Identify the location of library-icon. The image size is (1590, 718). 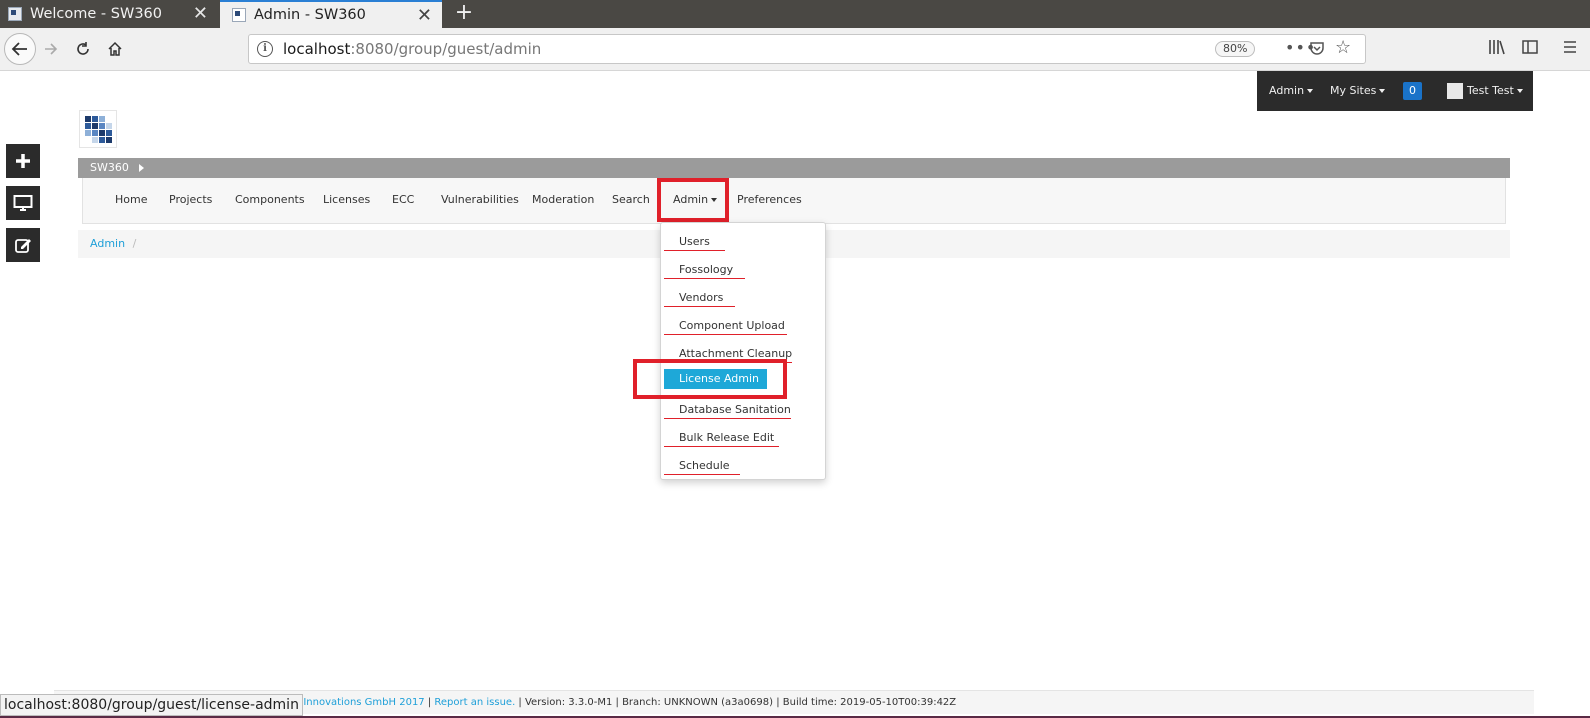
(1497, 49).